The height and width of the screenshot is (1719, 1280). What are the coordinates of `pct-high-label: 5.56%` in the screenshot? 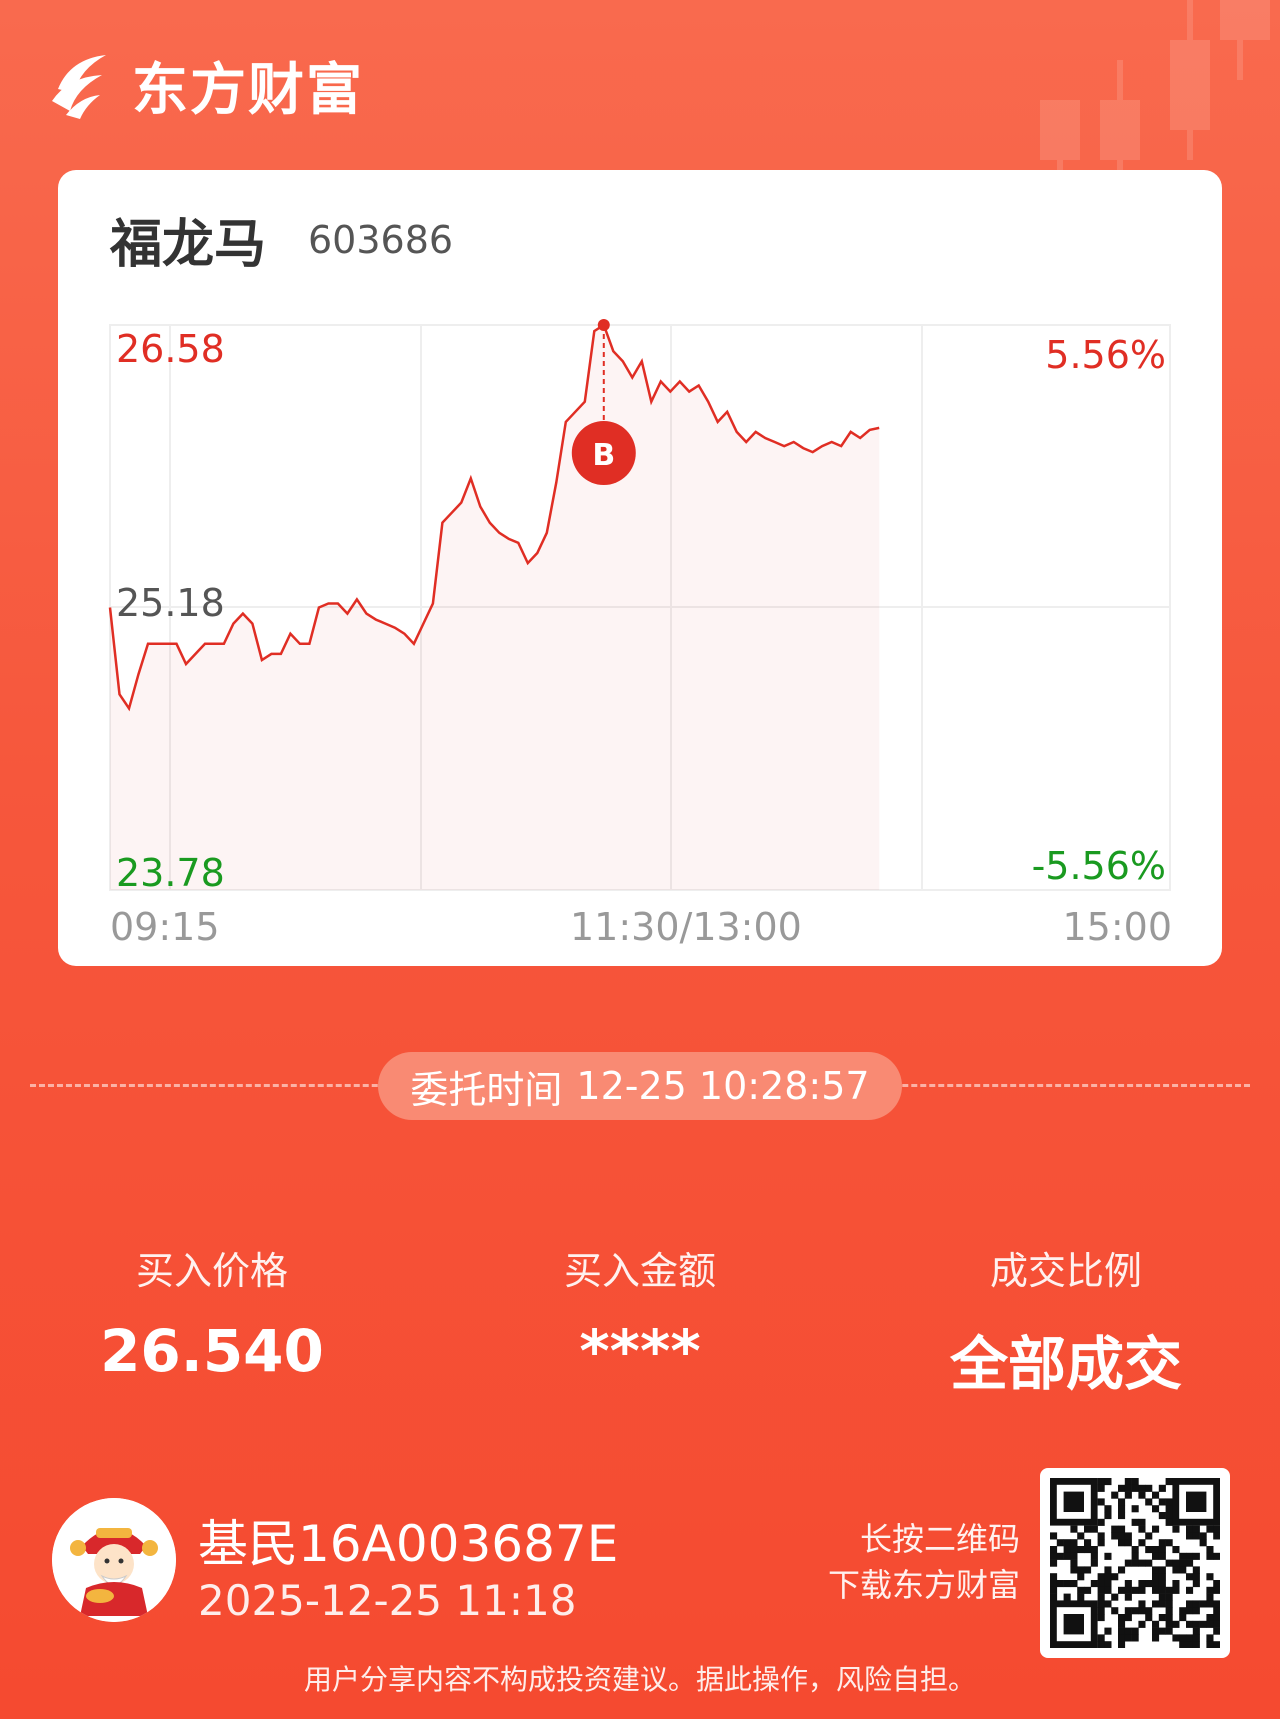 It's located at (1105, 355).